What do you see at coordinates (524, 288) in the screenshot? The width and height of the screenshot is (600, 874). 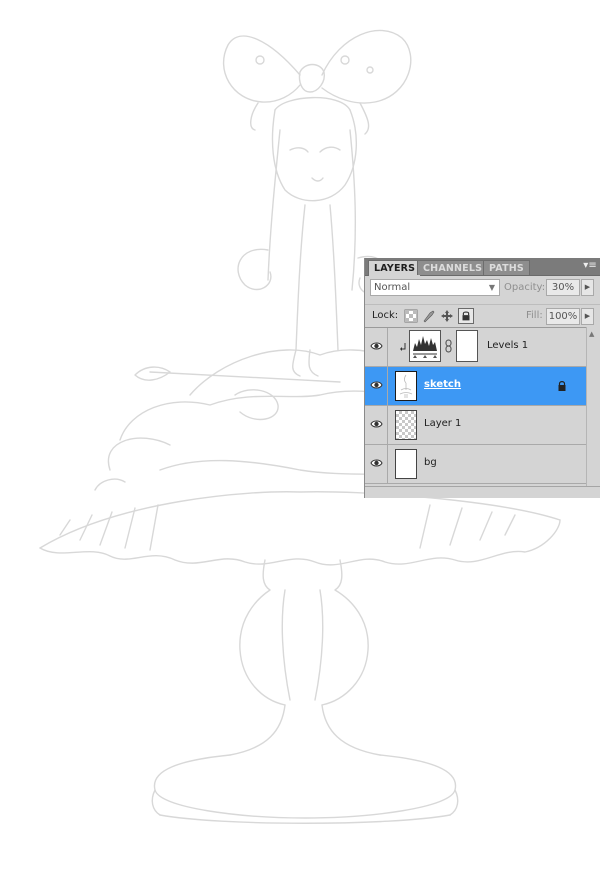 I see `opacity-label: Opacity:` at bounding box center [524, 288].